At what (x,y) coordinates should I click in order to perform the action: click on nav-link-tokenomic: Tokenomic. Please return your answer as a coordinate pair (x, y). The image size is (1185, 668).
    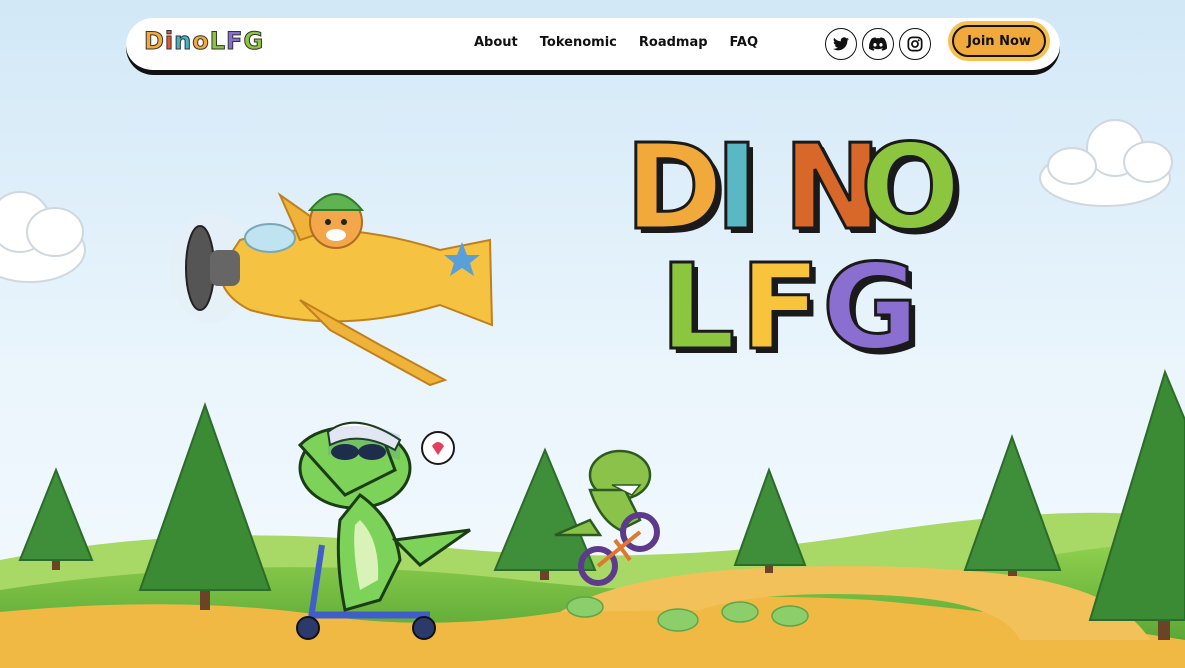
    Looking at the image, I should click on (578, 42).